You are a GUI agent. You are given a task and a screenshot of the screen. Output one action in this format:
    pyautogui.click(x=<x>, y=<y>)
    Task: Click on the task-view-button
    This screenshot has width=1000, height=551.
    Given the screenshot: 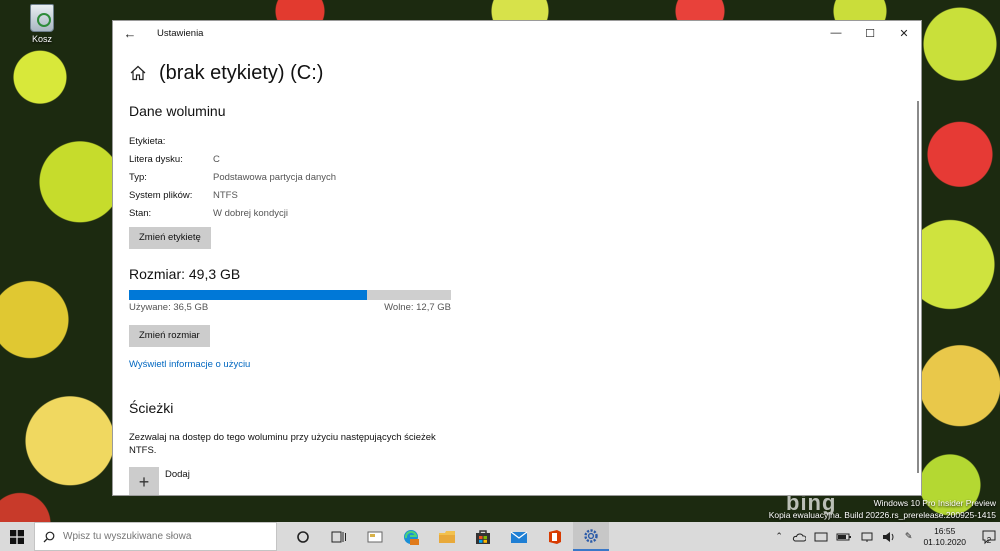 What is the action you would take?
    pyautogui.click(x=339, y=536)
    